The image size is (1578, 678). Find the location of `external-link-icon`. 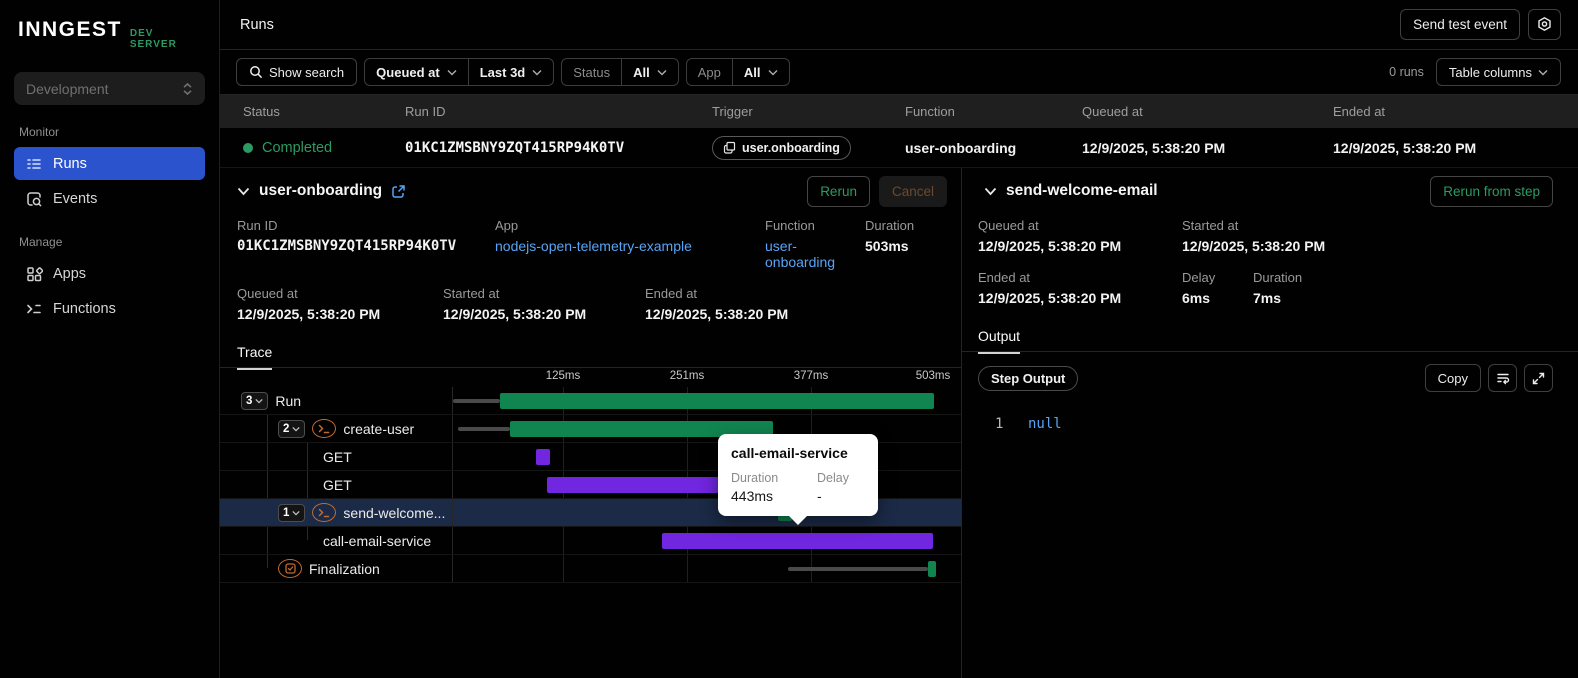

external-link-icon is located at coordinates (398, 191).